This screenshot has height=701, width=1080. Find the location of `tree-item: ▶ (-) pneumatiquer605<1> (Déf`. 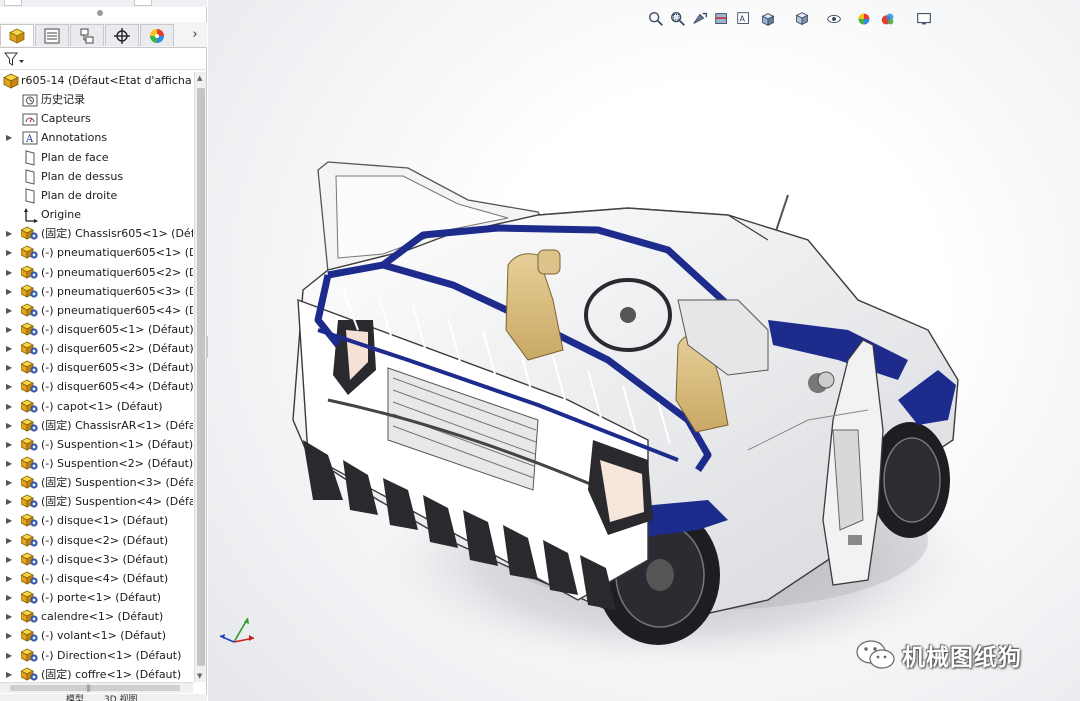

tree-item: ▶ (-) pneumatiquer605<1> (Déf is located at coordinates (96, 253).